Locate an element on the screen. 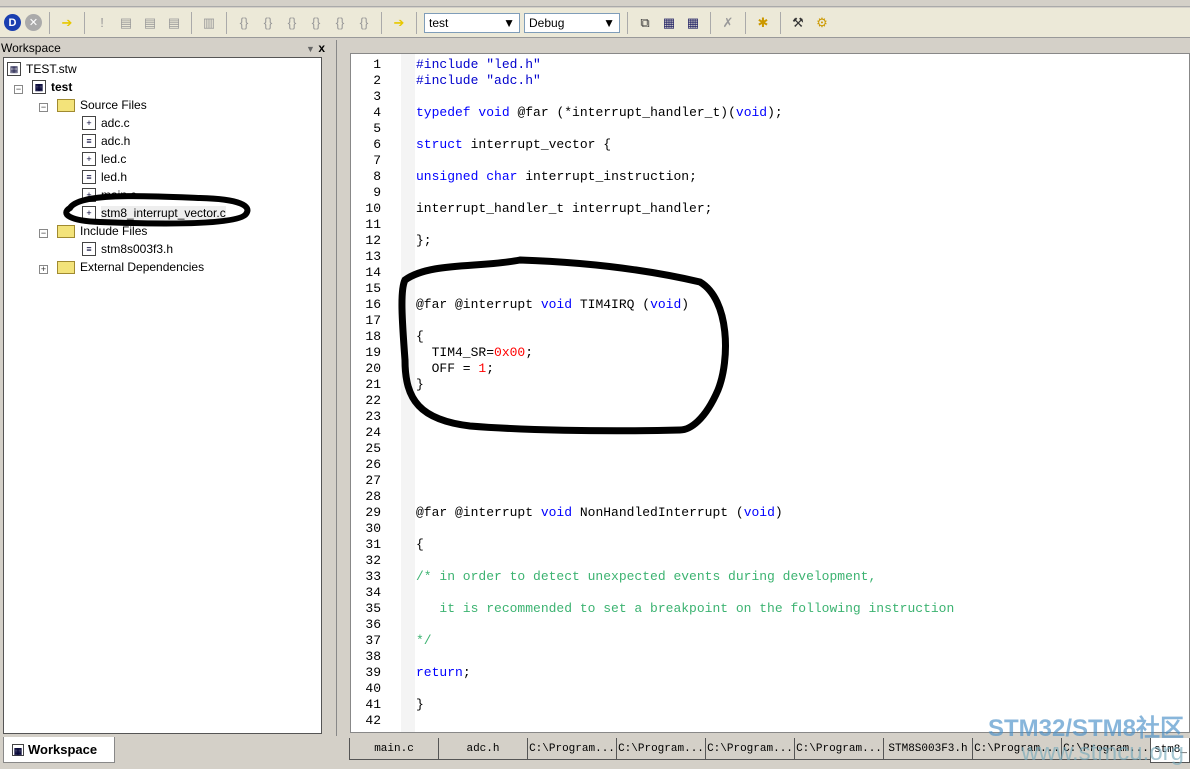 The image size is (1190, 769). settings-icon: ⚙ is located at coordinates (822, 23).